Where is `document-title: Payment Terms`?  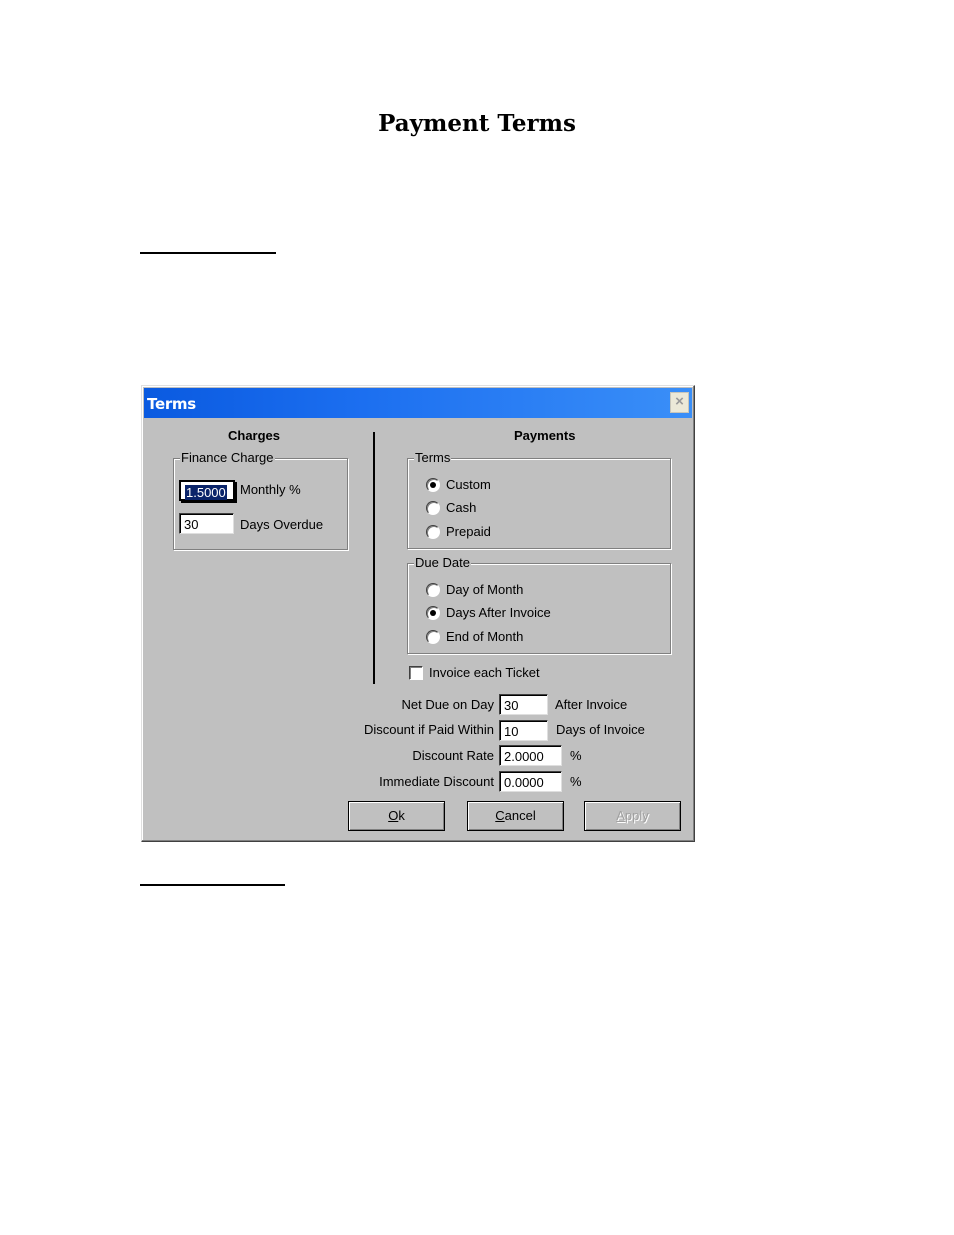
document-title: Payment Terms is located at coordinates (477, 123).